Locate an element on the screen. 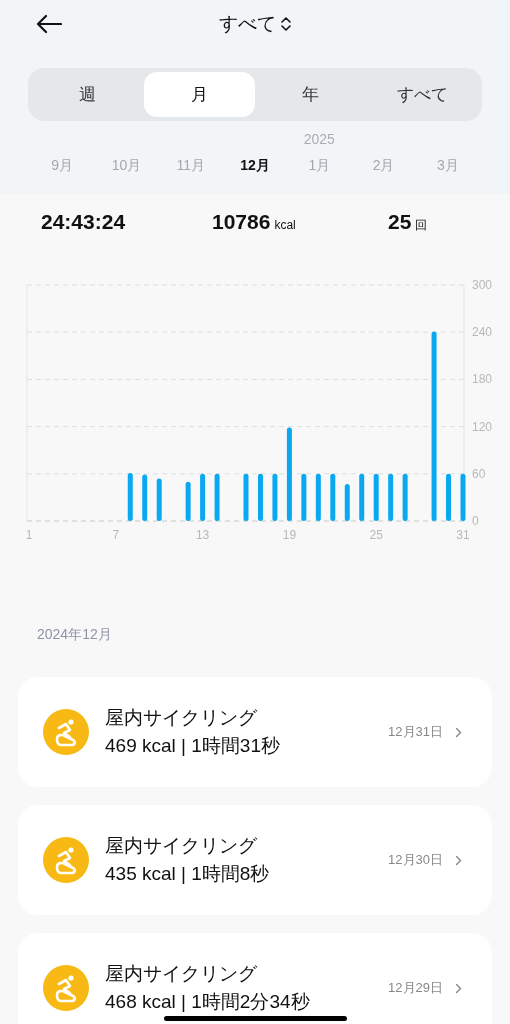  x-axis-label: 7 is located at coordinates (116, 534).